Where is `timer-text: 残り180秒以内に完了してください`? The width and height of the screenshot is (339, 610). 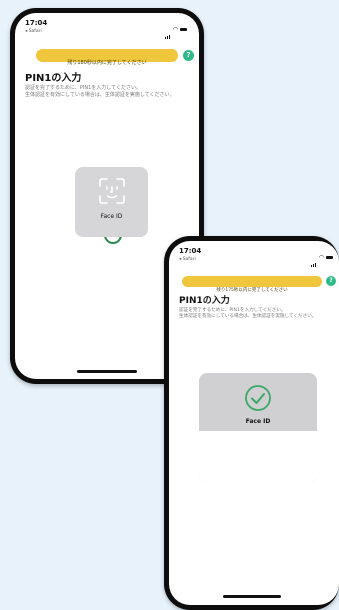 timer-text: 残り180秒以内に完了してください is located at coordinates (107, 63).